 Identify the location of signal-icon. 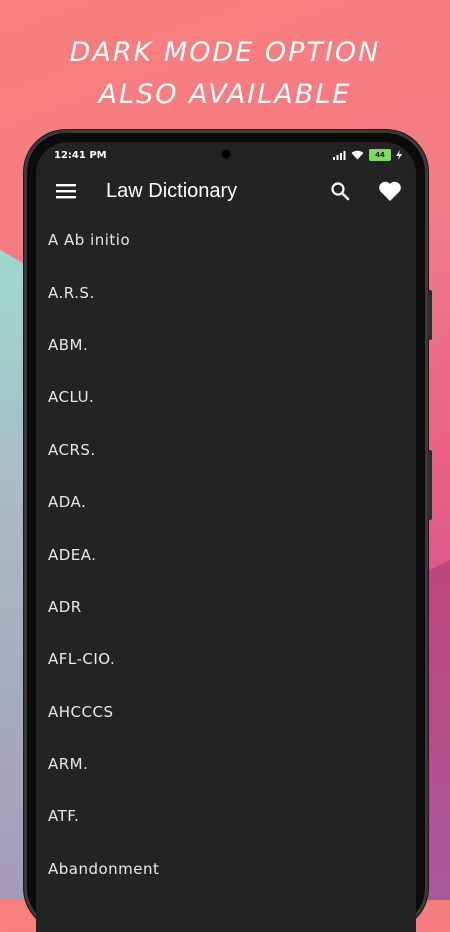
(339, 155).